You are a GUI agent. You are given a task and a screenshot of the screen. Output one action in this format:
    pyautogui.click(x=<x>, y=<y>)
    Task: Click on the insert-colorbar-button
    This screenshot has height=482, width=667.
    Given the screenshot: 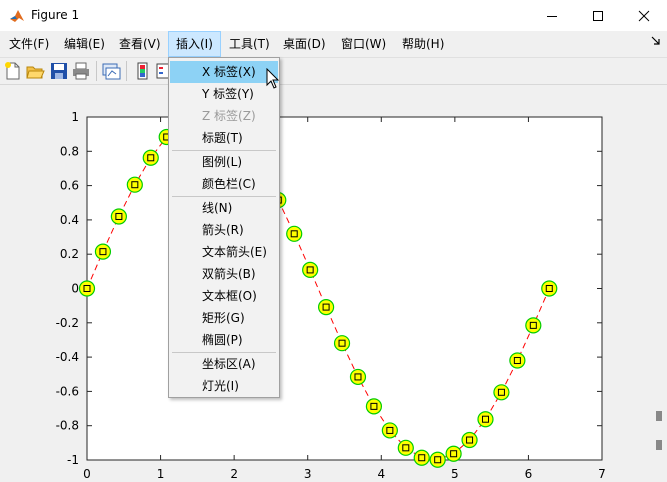 What is the action you would take?
    pyautogui.click(x=143, y=71)
    